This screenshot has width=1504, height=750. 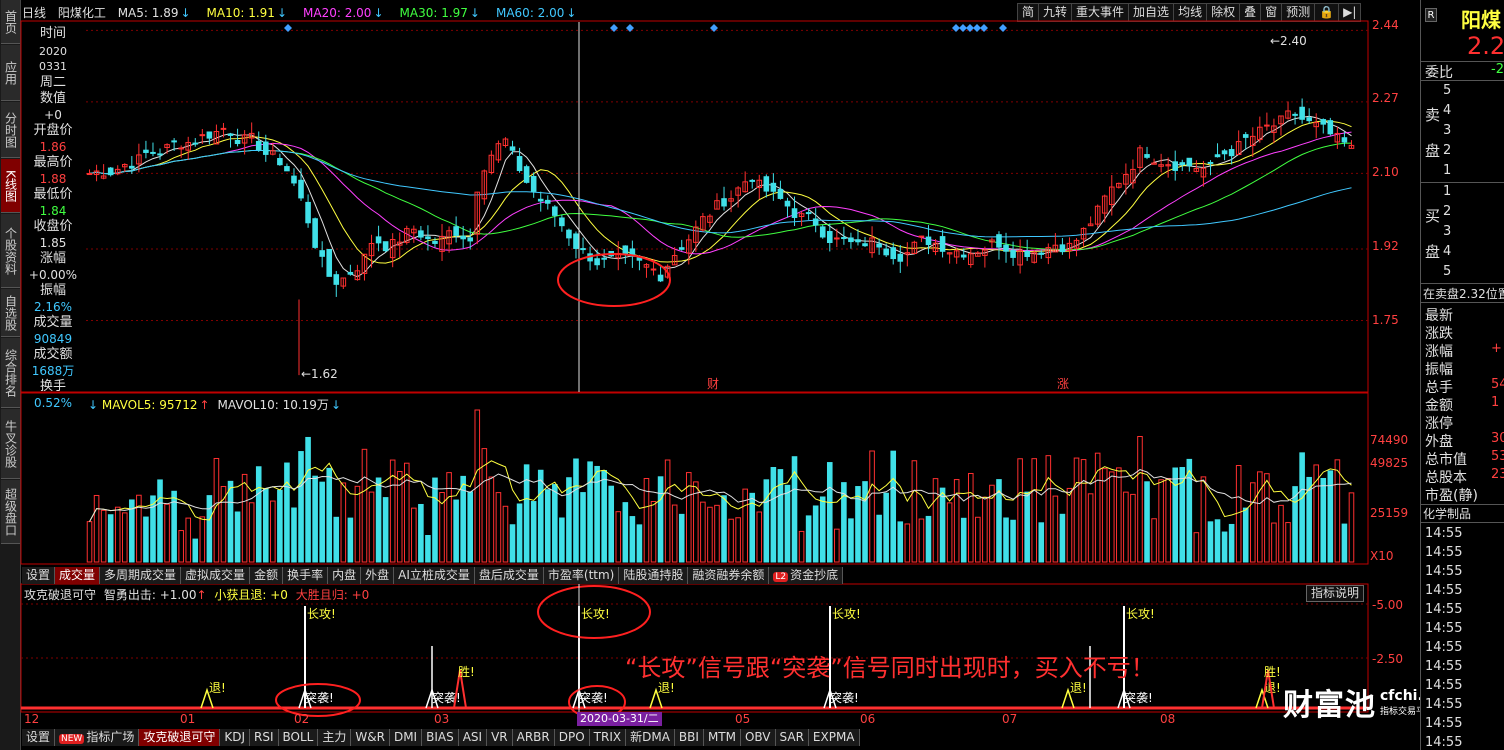 I want to click on price-tick: 1.75, so click(x=1385, y=320).